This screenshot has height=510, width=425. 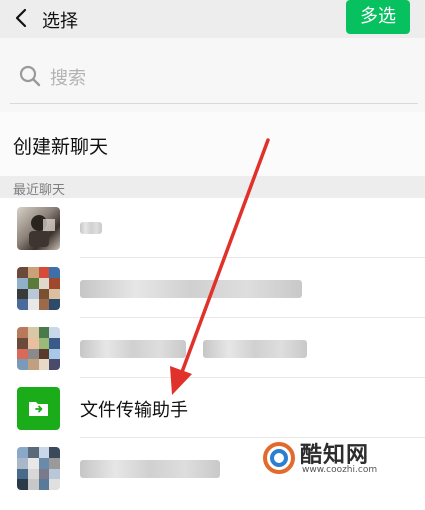 What do you see at coordinates (327, 458) in the screenshot?
I see `watermark: 酷知网 www.coozhi.com` at bounding box center [327, 458].